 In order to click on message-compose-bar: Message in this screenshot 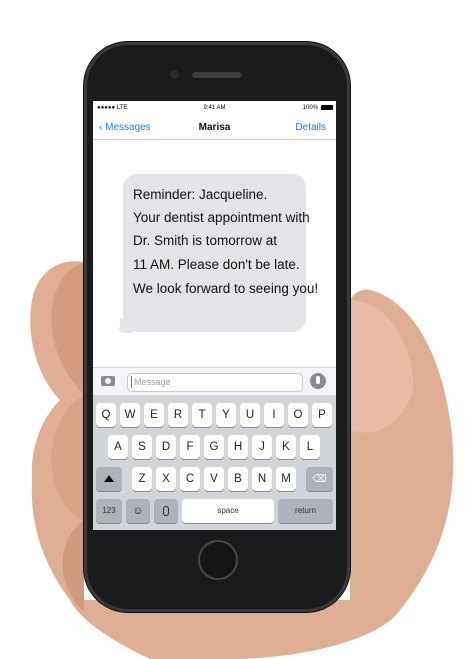, I will do `click(214, 381)`.